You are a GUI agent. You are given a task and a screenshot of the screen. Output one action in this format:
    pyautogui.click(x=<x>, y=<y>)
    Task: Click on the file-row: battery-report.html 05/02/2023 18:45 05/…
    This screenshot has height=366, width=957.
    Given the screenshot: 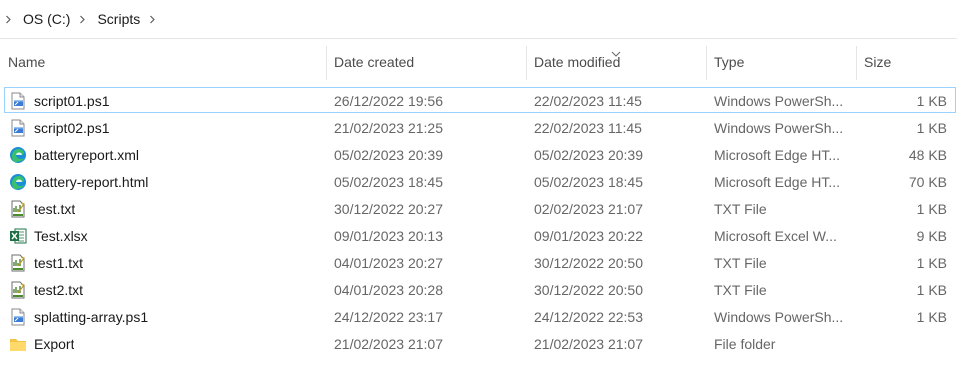 What is the action you would take?
    pyautogui.click(x=480, y=181)
    